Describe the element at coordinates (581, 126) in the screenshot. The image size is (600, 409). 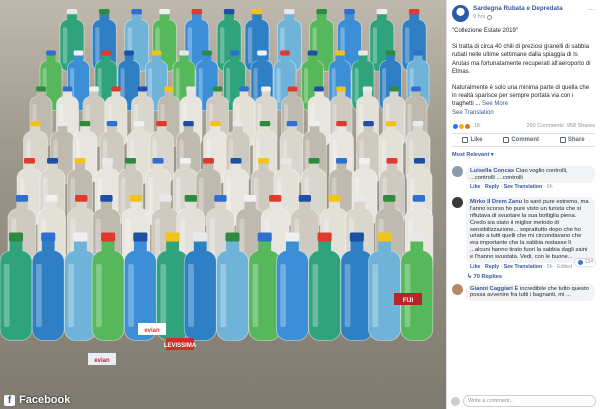
I see `shares-count: 958 Shares` at that location.